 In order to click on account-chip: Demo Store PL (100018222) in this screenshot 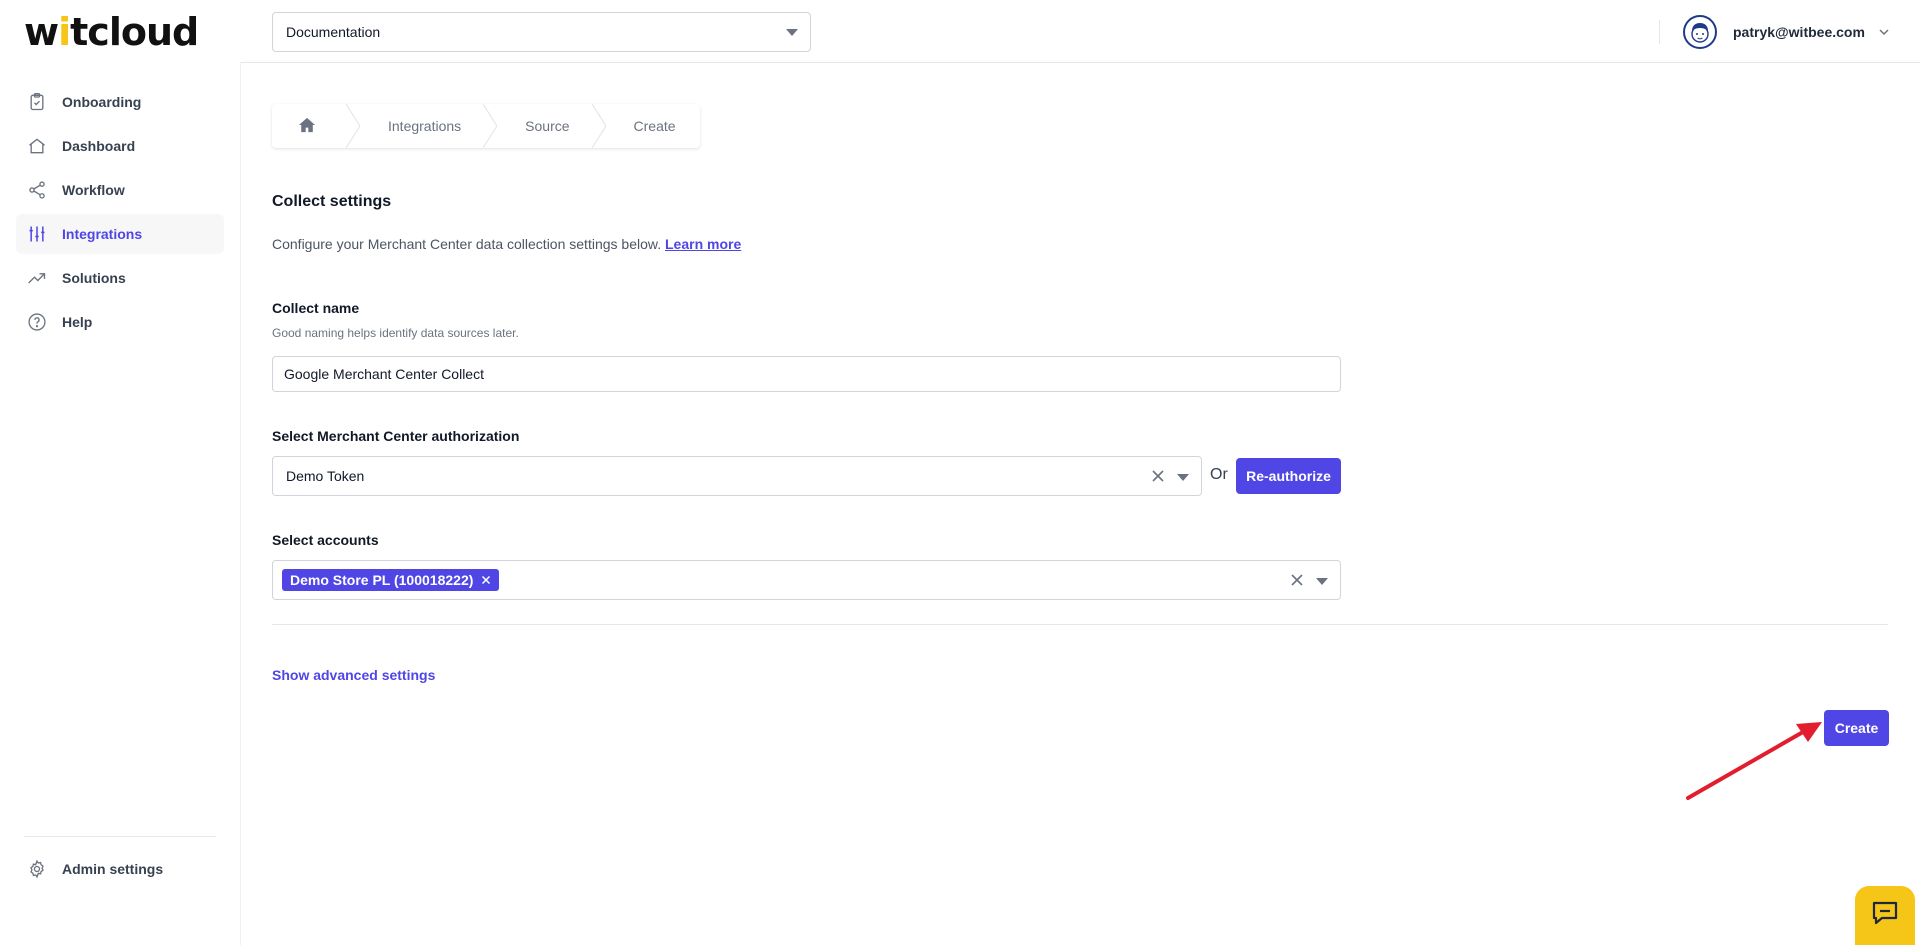, I will do `click(391, 580)`.